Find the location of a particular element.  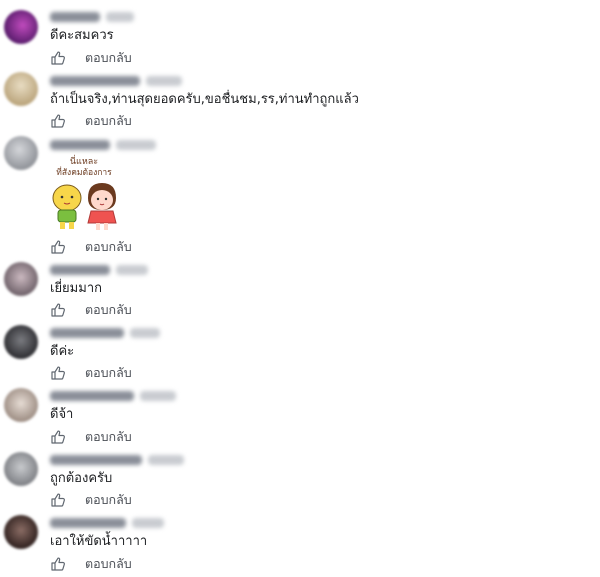

sticker-caption: นี่แหละ is located at coordinates (84, 160).